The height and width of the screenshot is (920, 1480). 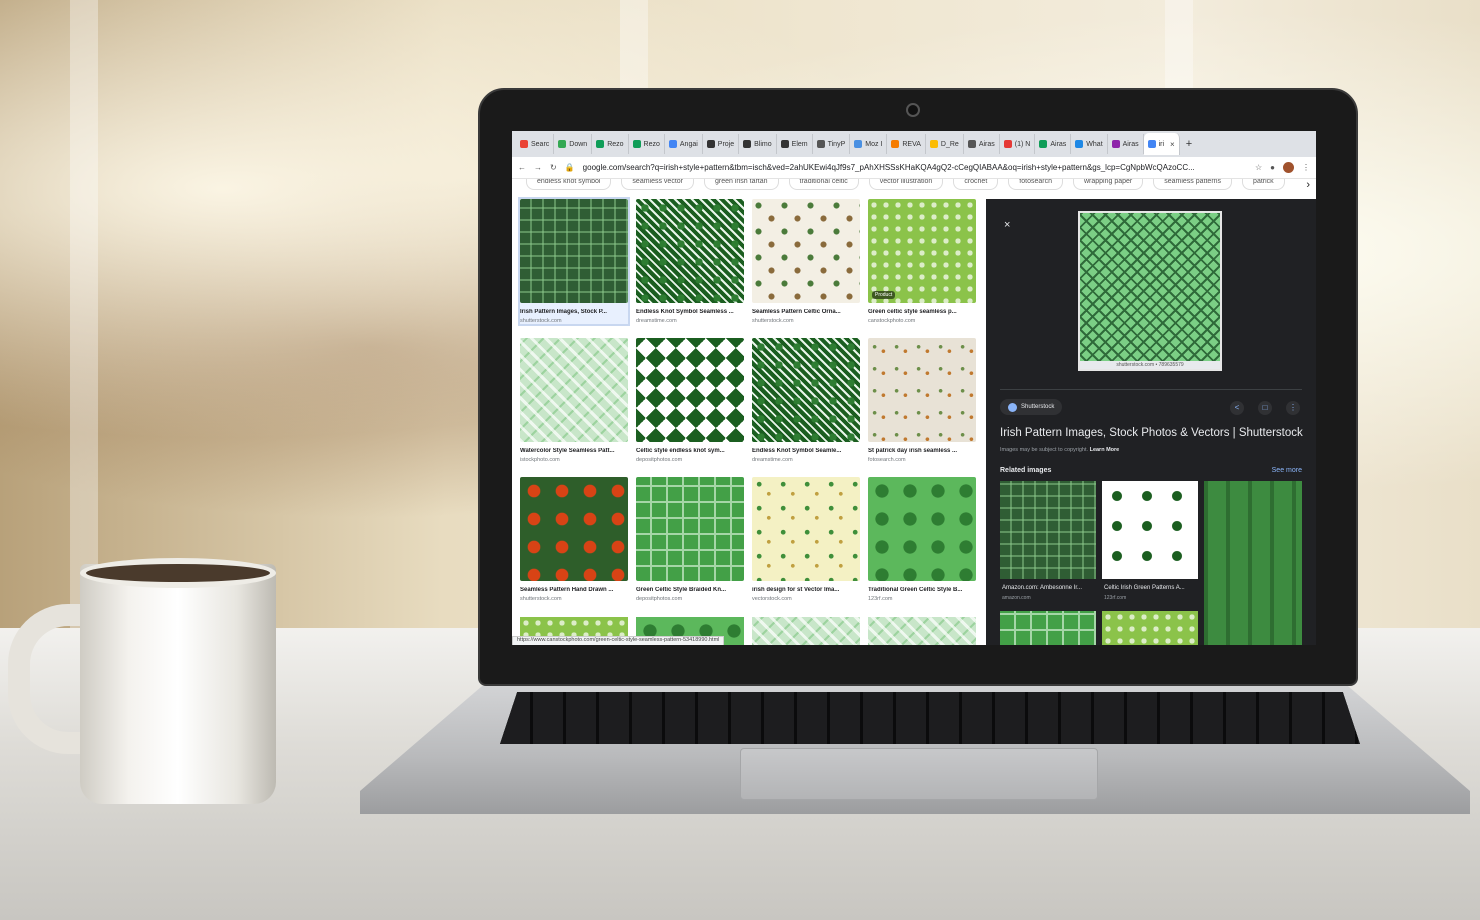 I want to click on search-chip: fotosearch, so click(x=1035, y=184).